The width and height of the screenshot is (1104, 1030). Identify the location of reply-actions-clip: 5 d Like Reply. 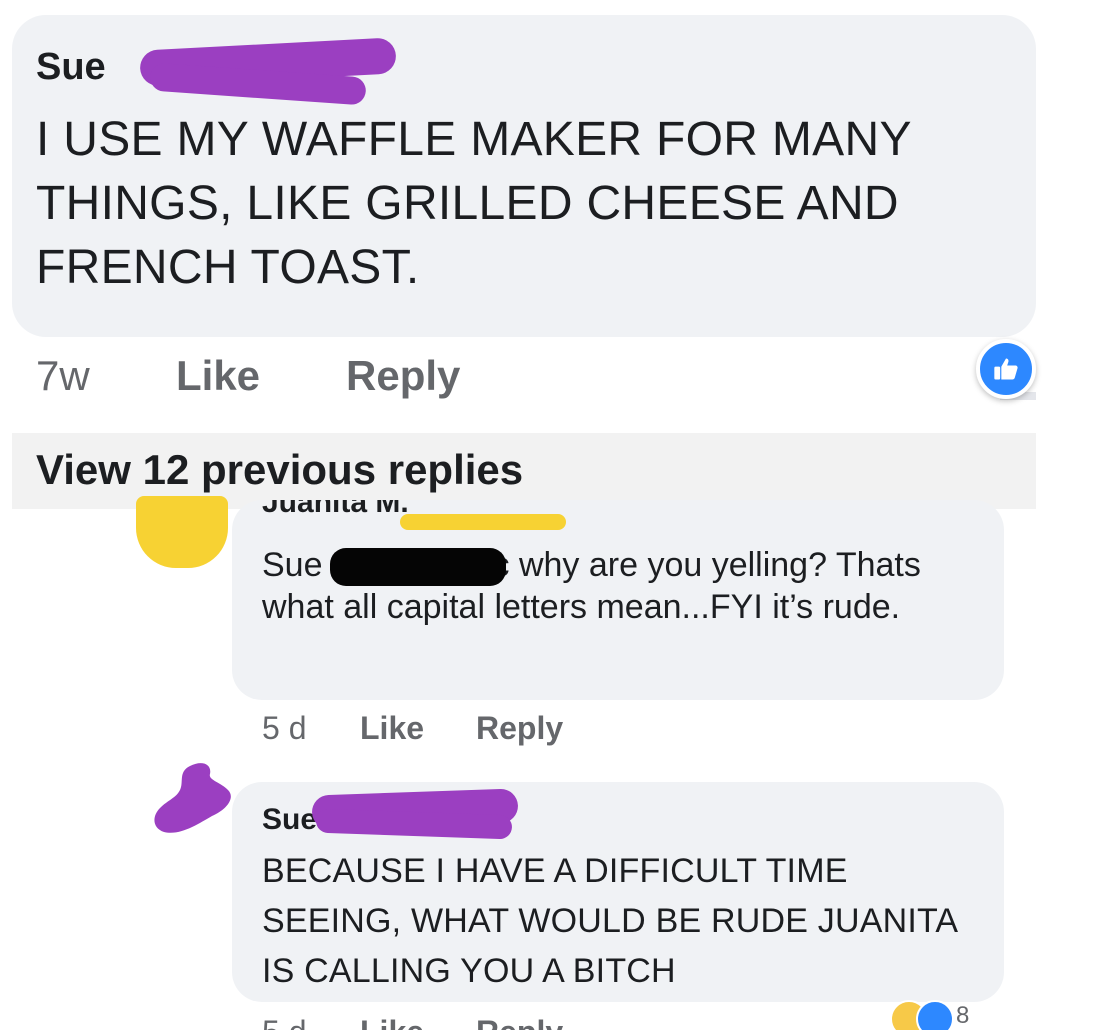
(462, 1021).